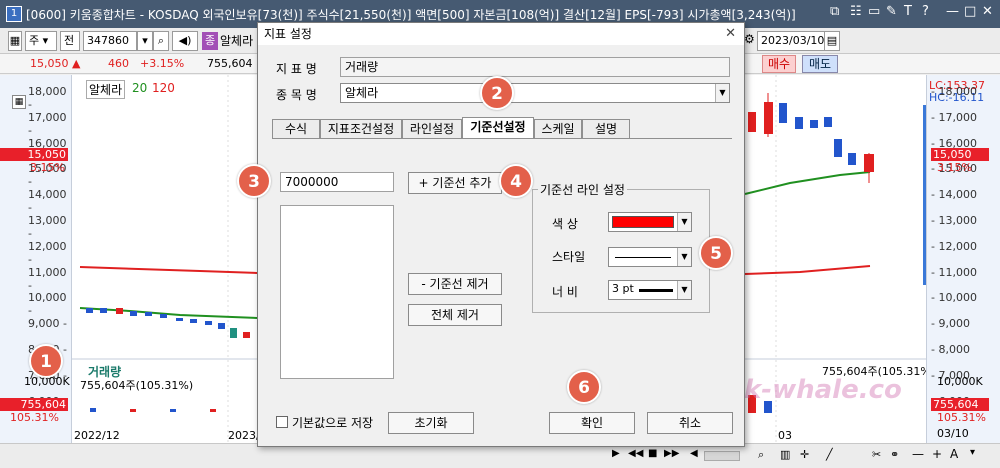  I want to click on left-price-tag: 15,050, so click(34, 154).